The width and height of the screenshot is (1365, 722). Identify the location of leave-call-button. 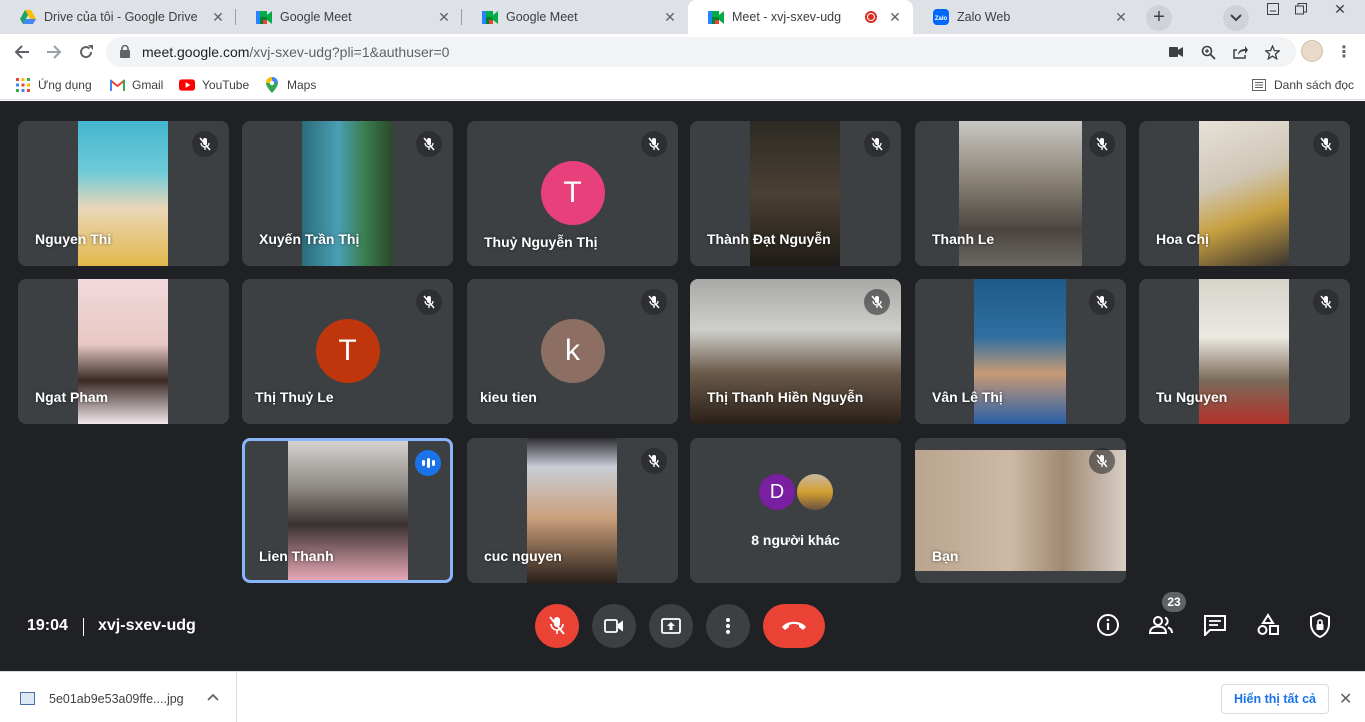
(794, 626).